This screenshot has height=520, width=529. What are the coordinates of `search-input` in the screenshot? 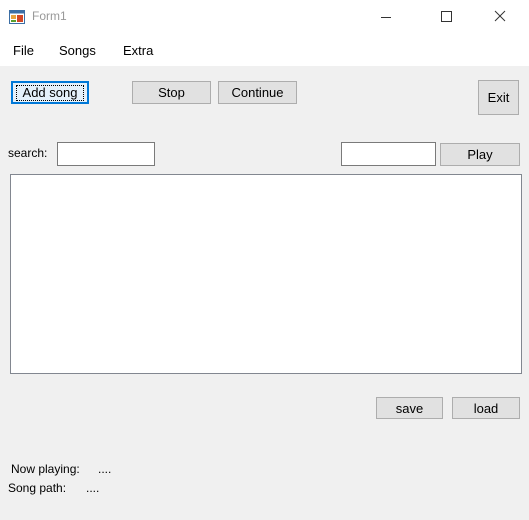 It's located at (106, 154).